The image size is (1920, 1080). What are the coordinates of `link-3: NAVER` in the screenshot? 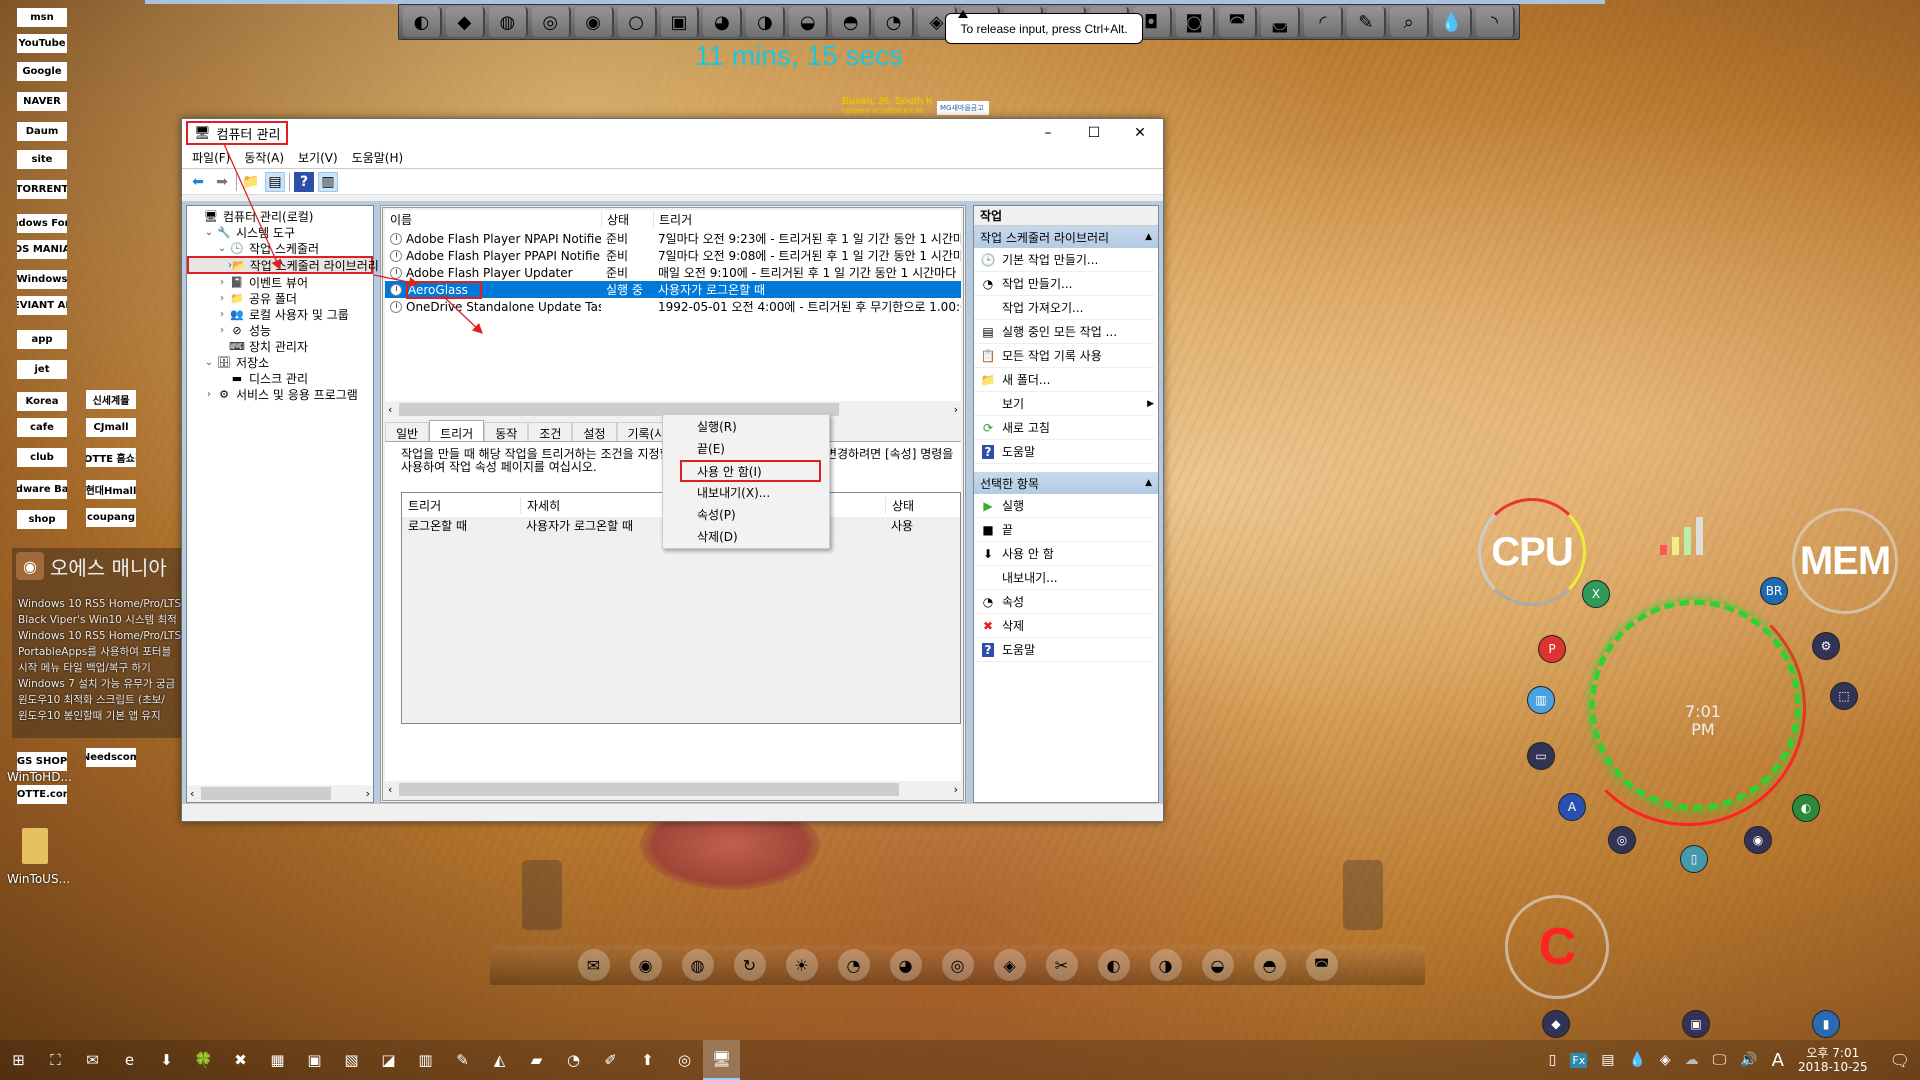 It's located at (42, 101).